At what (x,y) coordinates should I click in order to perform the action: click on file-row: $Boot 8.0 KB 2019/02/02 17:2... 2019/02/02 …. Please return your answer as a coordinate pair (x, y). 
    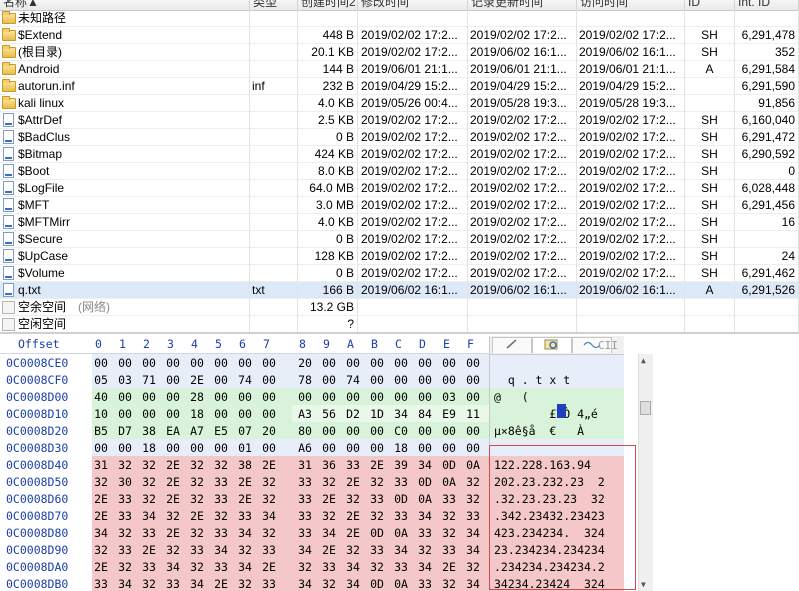
    Looking at the image, I should click on (399, 171).